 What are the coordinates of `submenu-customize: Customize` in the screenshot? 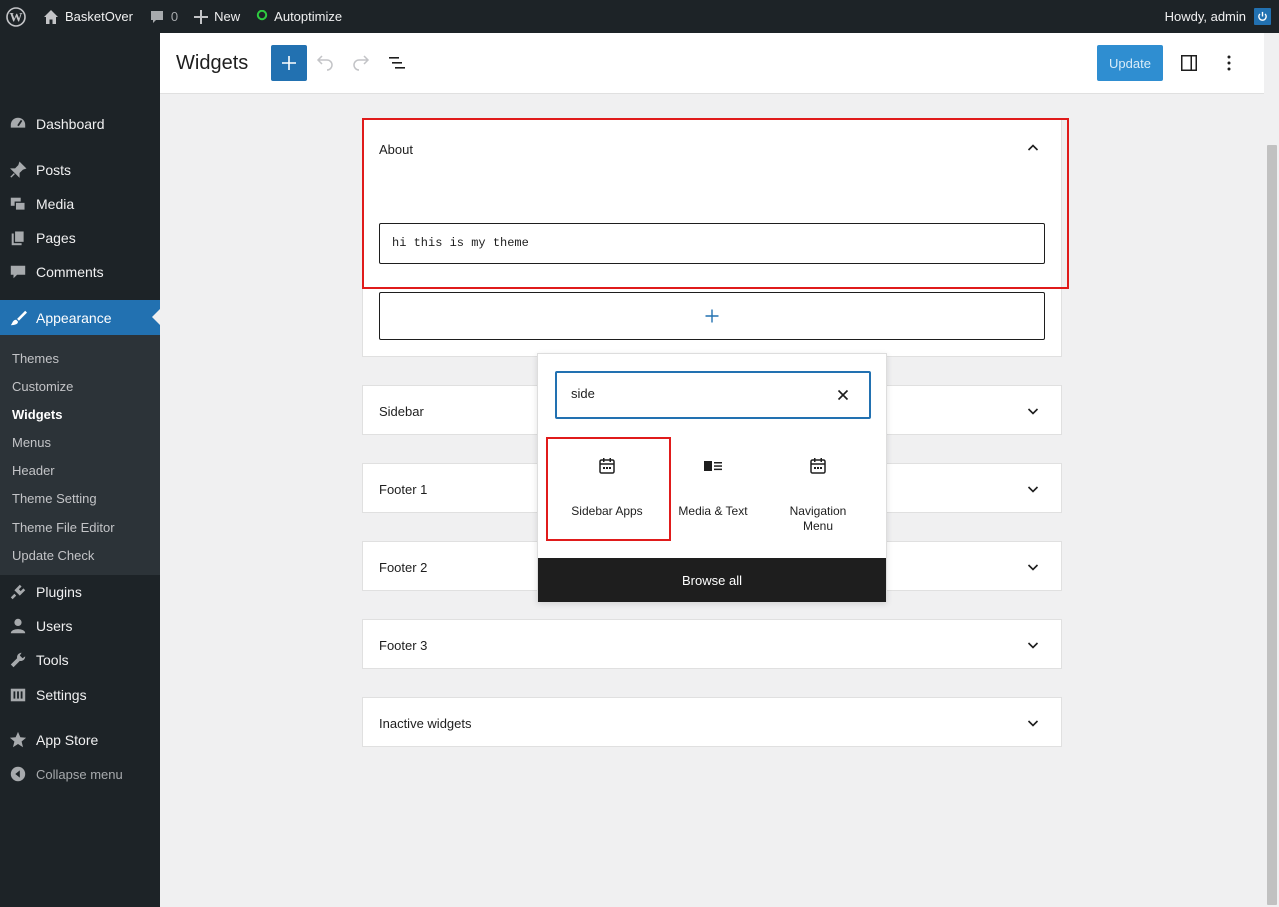 It's located at (42, 386).